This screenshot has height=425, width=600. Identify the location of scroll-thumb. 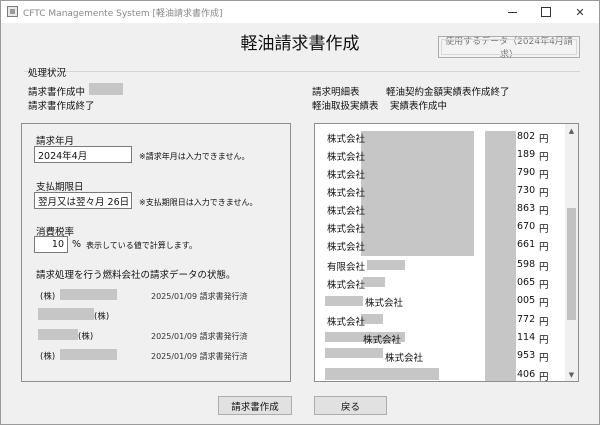
(571, 264).